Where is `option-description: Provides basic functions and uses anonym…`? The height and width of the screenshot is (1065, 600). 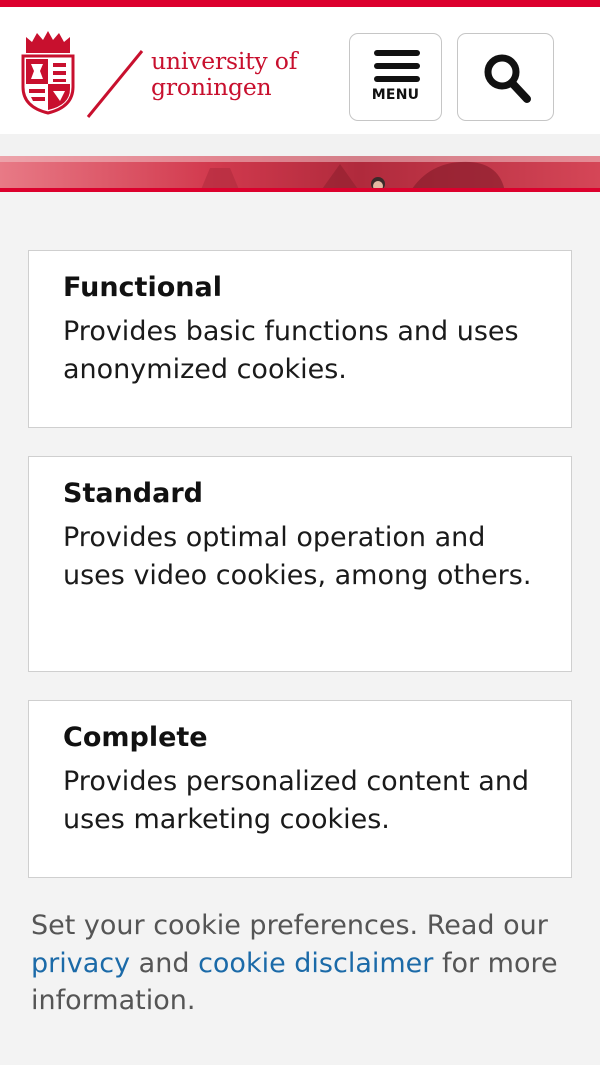 option-description: Provides basic functions and uses anonym… is located at coordinates (291, 350).